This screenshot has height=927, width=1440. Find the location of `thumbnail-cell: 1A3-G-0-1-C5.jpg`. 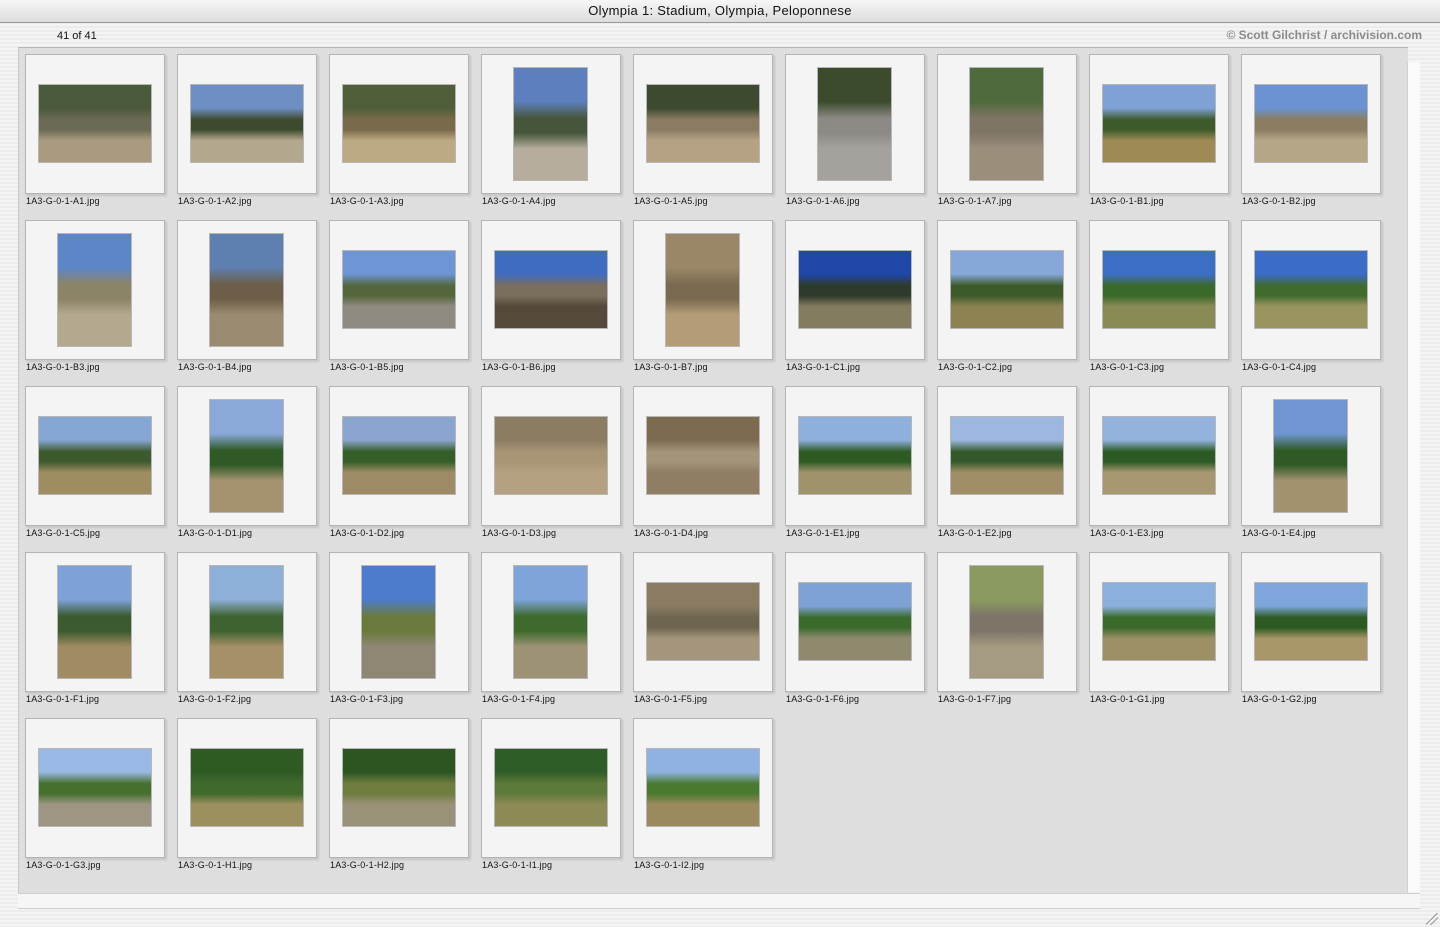

thumbnail-cell: 1A3-G-0-1-C5.jpg is located at coordinates (100, 468).